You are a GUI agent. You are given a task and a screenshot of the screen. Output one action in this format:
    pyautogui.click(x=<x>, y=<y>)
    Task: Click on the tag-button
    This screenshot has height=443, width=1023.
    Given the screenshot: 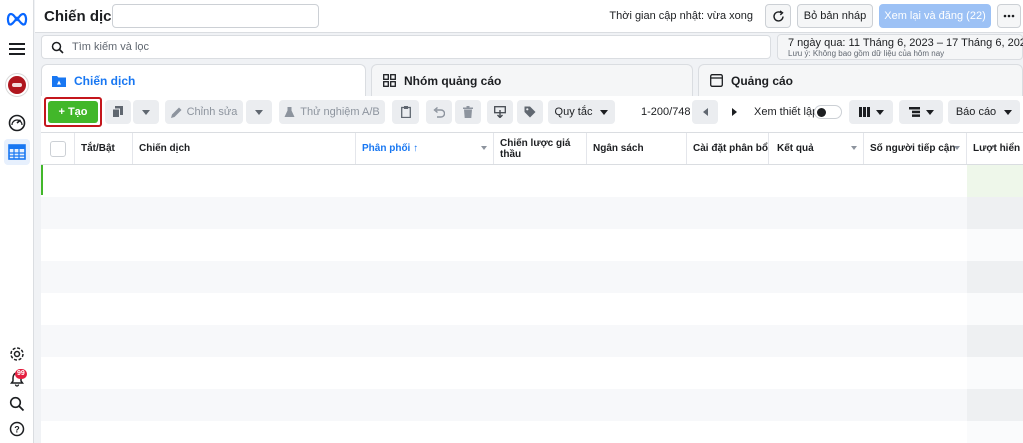 What is the action you would take?
    pyautogui.click(x=530, y=112)
    